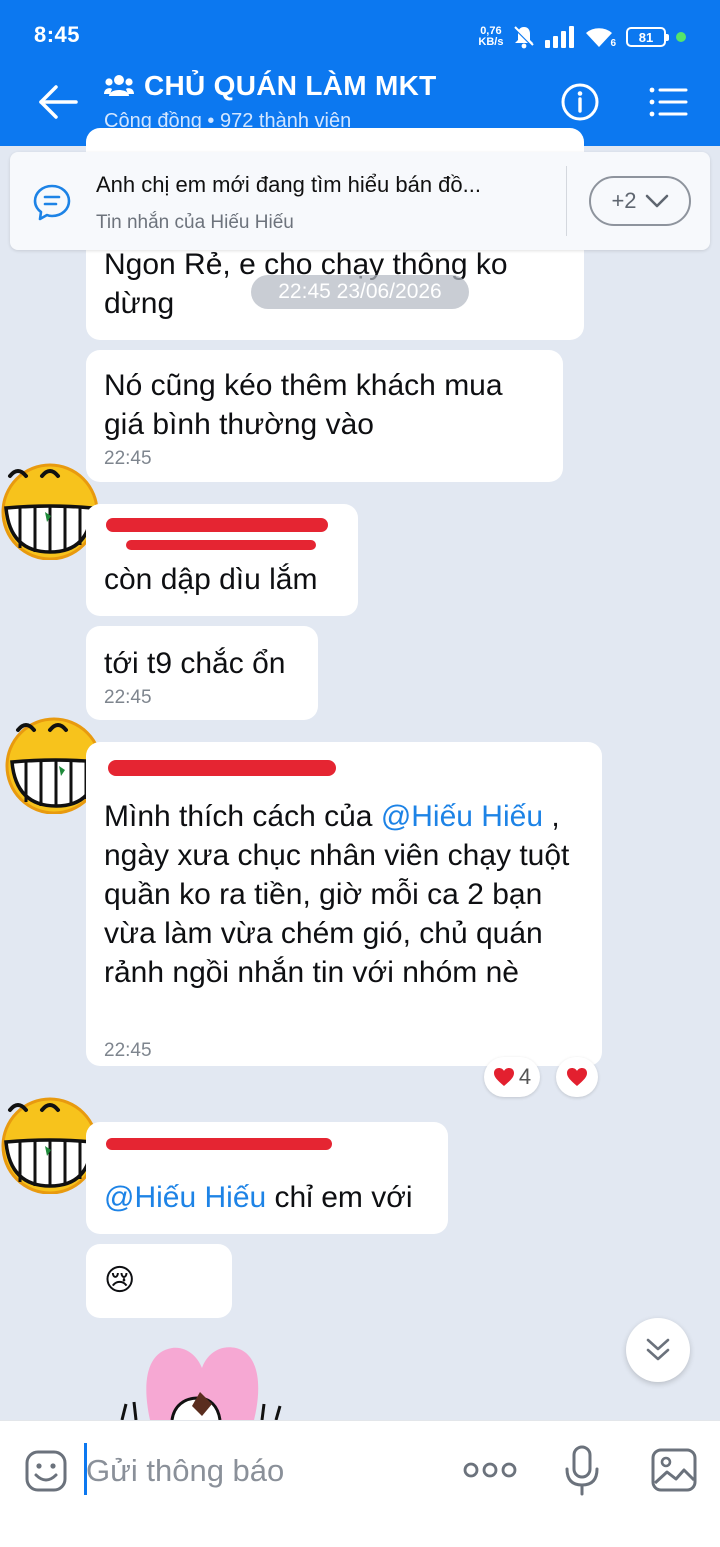  I want to click on status-time: 8:45, so click(57, 34).